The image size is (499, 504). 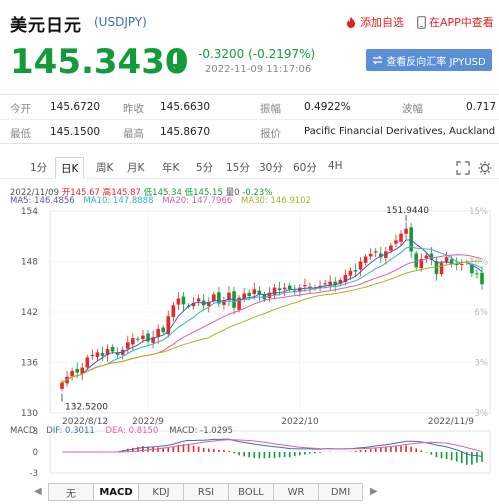 I want to click on macd-title: MACD, so click(x=23, y=431).